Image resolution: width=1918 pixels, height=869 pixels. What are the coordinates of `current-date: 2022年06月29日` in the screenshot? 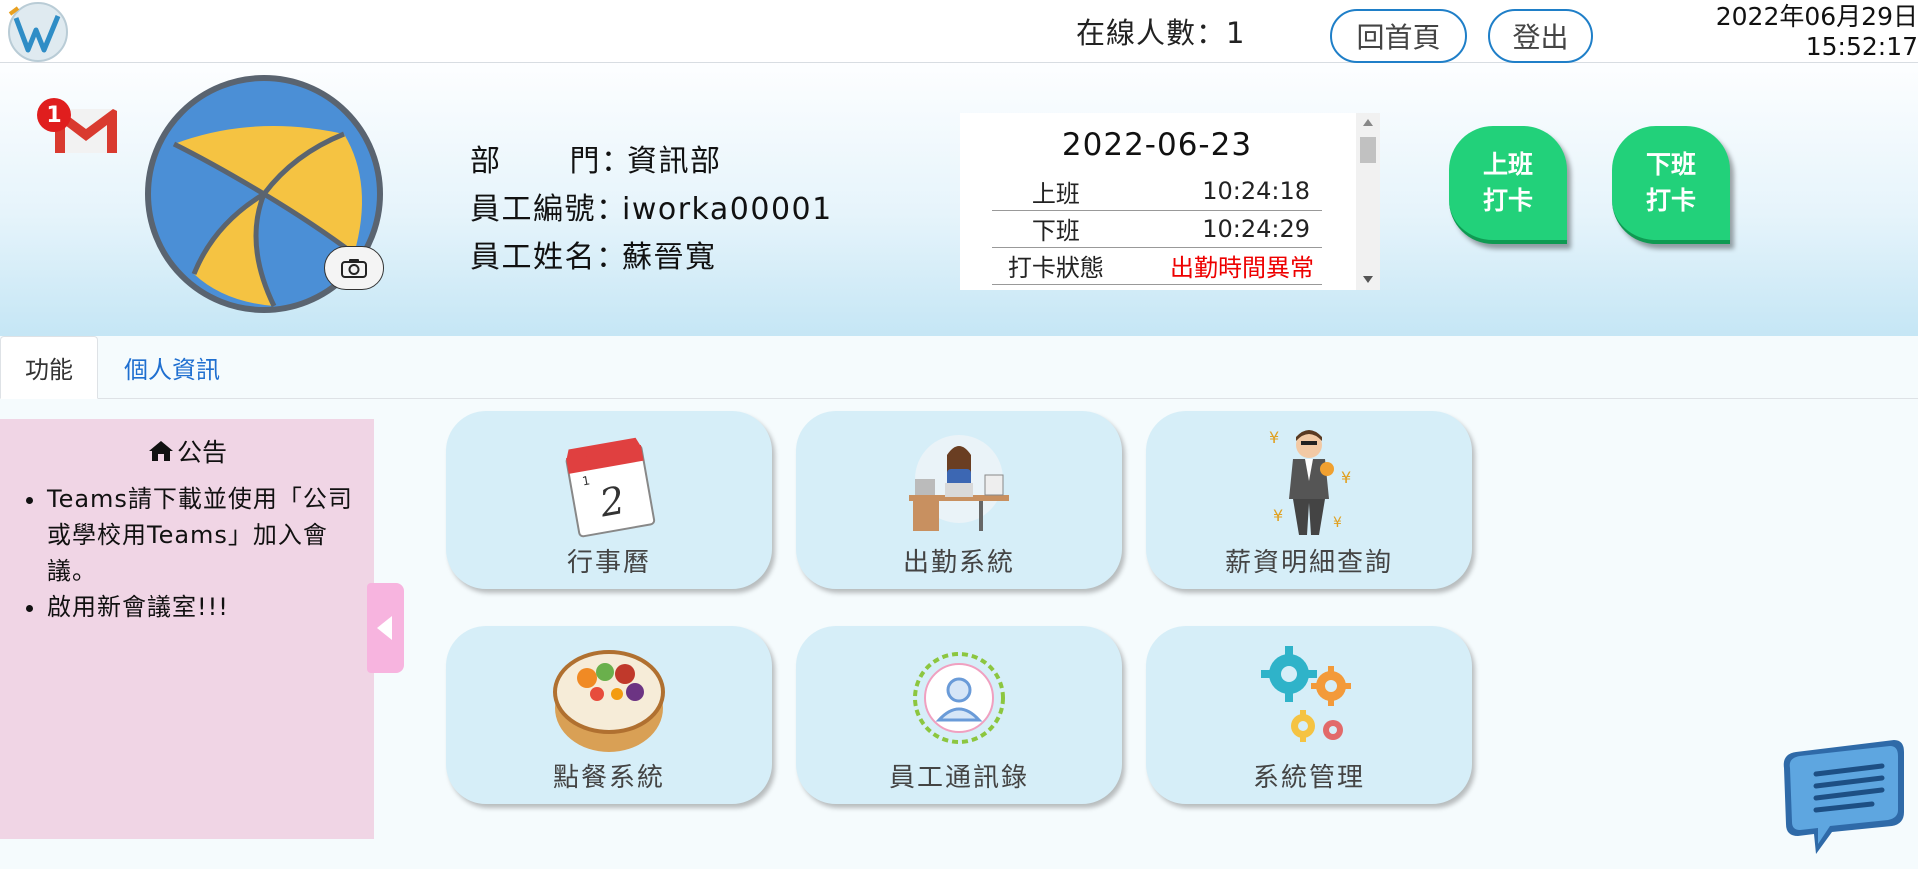 It's located at (1816, 16).